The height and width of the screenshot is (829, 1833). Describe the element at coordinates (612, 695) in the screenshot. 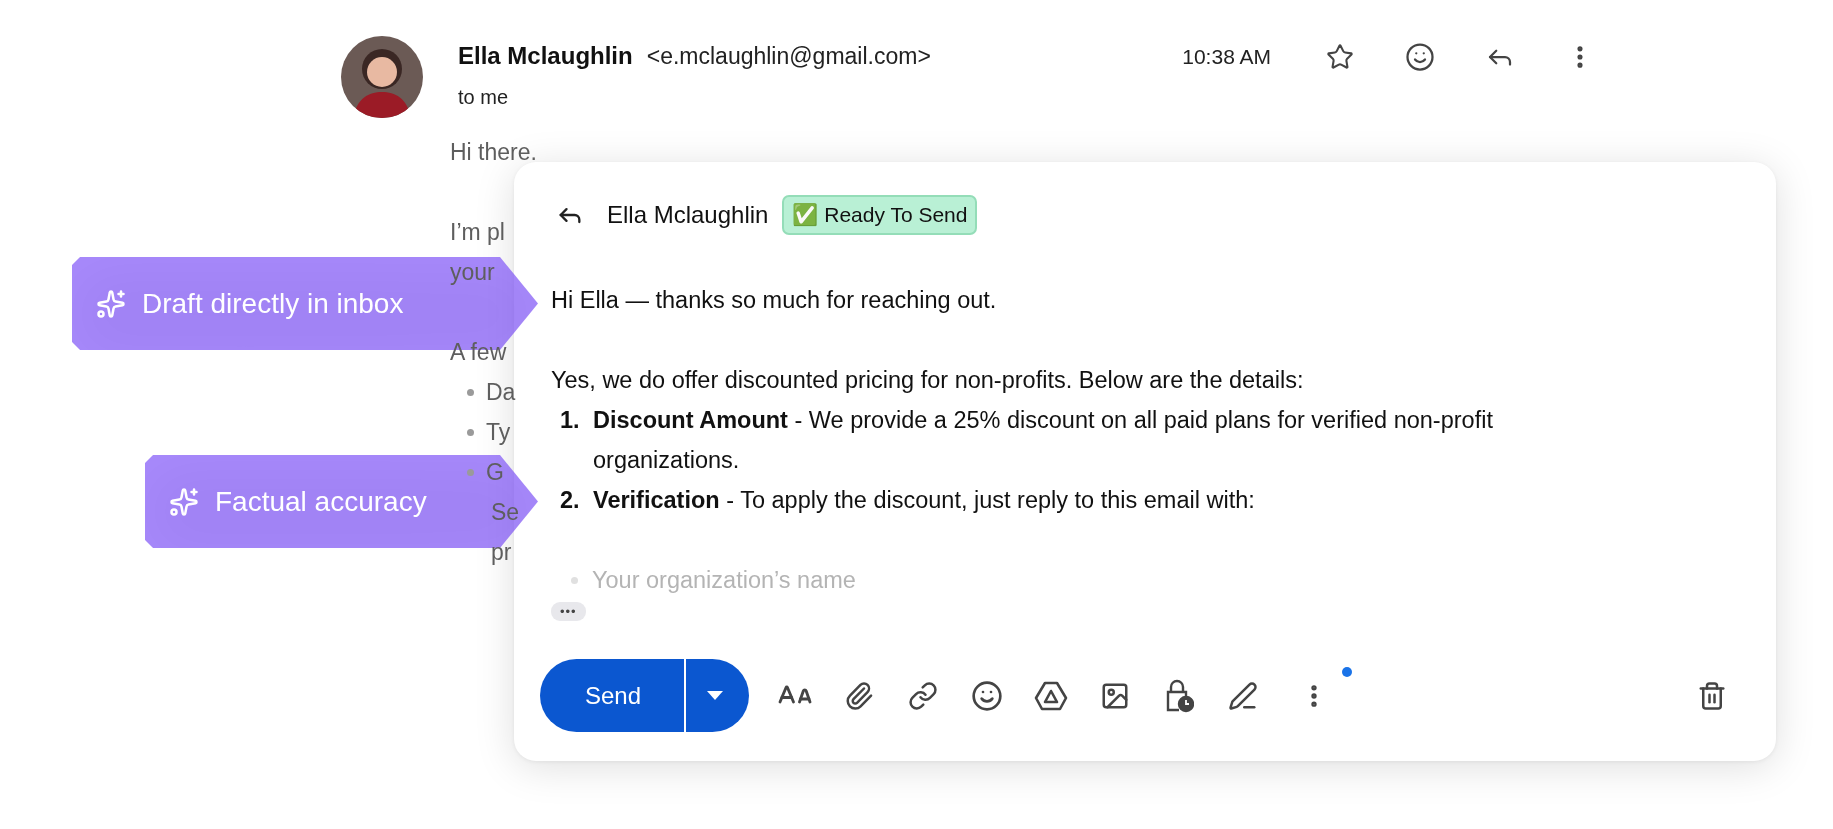

I see `send-button: Send` at that location.